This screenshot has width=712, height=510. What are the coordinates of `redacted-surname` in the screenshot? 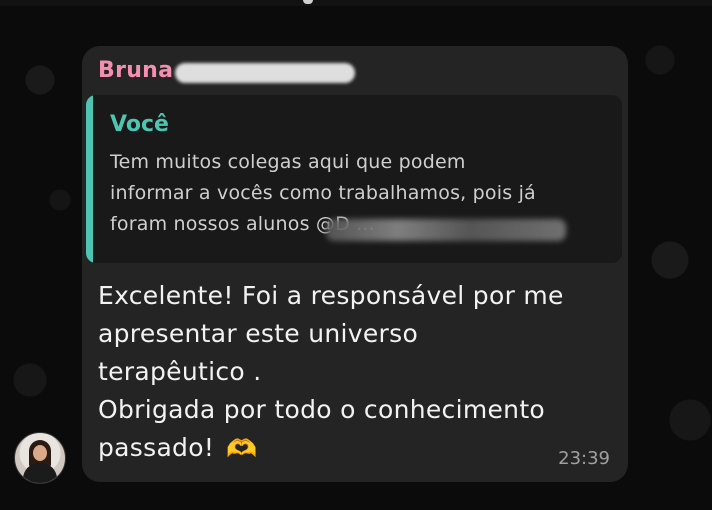 It's located at (265, 73).